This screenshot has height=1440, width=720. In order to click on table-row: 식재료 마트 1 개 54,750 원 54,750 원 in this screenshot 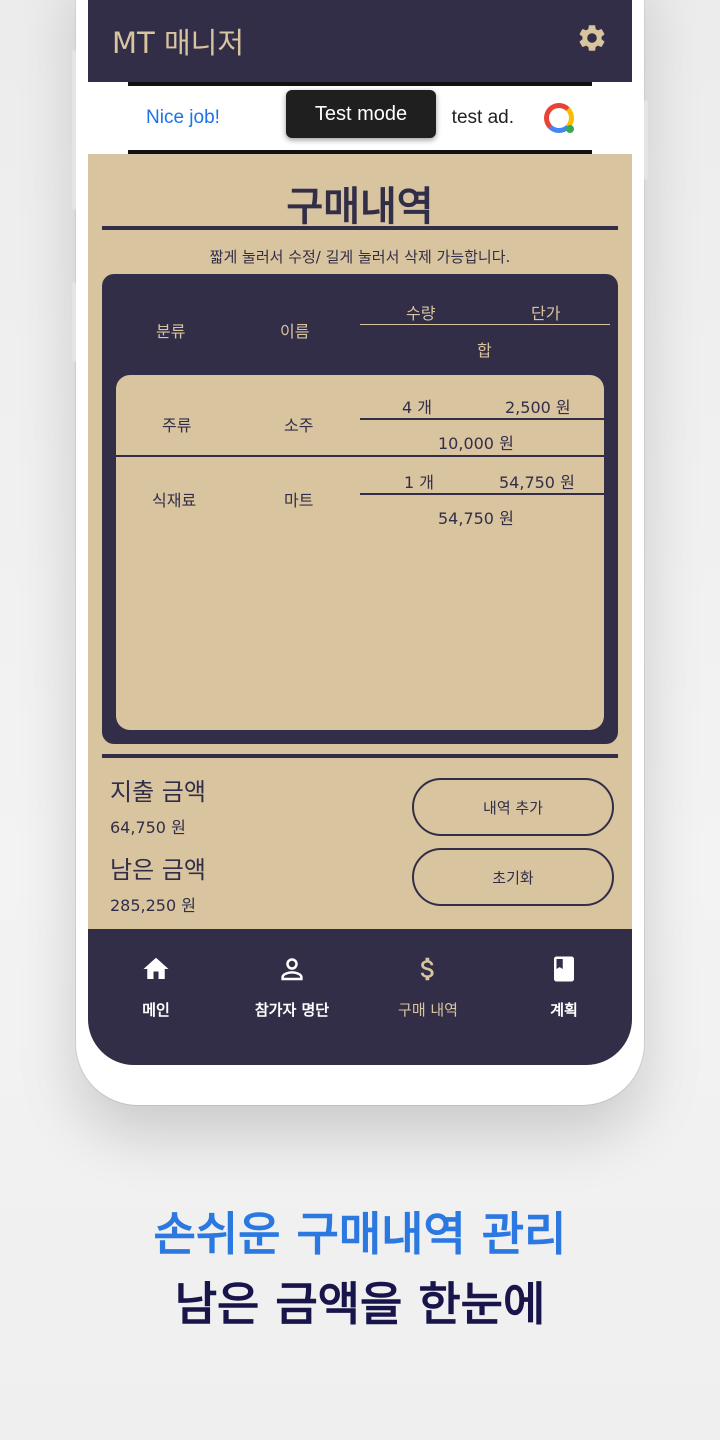, I will do `click(360, 498)`.